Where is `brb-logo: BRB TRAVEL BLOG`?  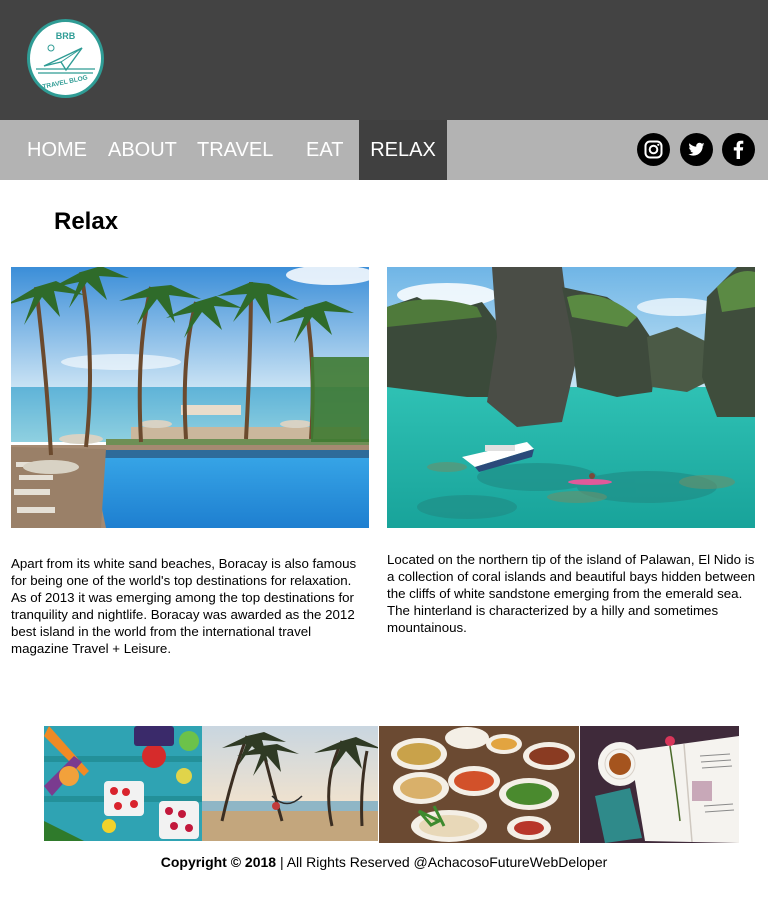
brb-logo: BRB TRAVEL BLOG is located at coordinates (65, 58).